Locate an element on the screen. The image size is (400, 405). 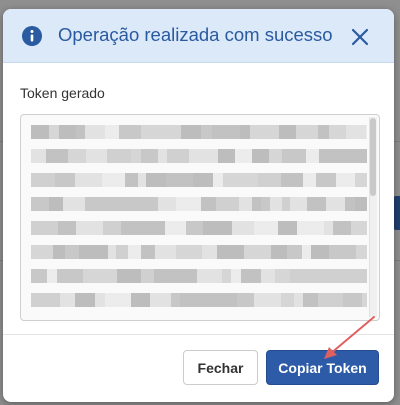
modal-header: Operação realizada com sucesso is located at coordinates (198, 36).